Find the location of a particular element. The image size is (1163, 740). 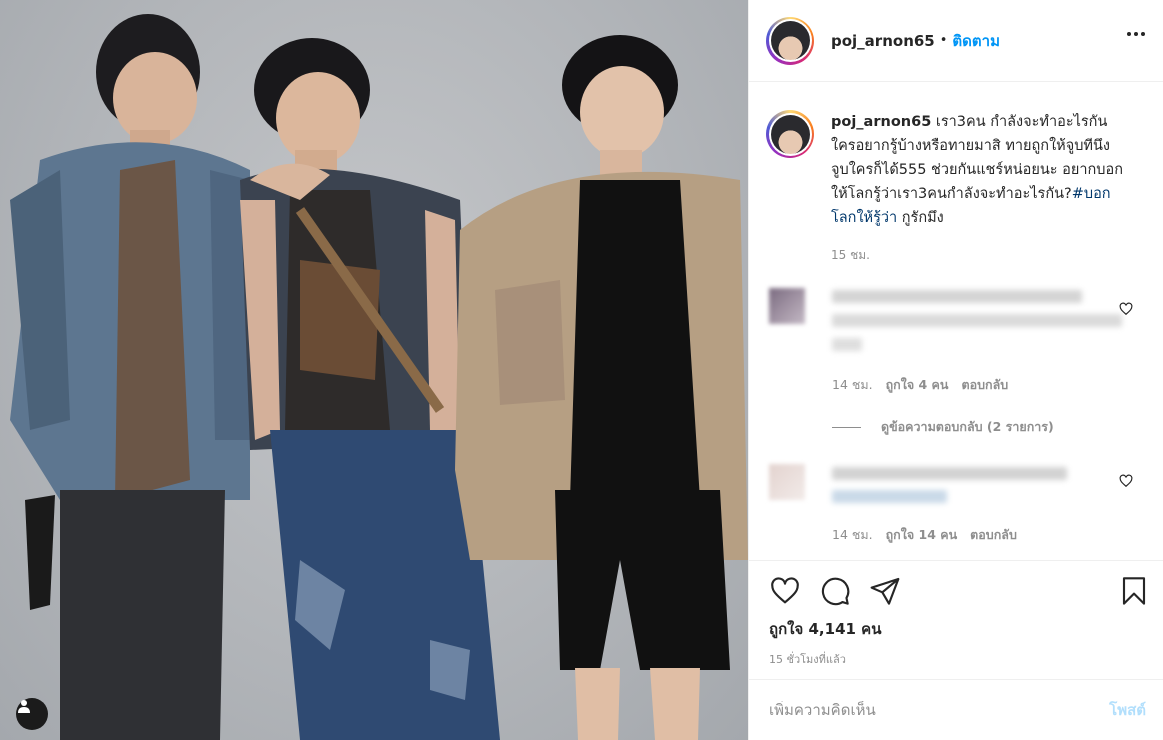

avatar-image is located at coordinates (790, 40).